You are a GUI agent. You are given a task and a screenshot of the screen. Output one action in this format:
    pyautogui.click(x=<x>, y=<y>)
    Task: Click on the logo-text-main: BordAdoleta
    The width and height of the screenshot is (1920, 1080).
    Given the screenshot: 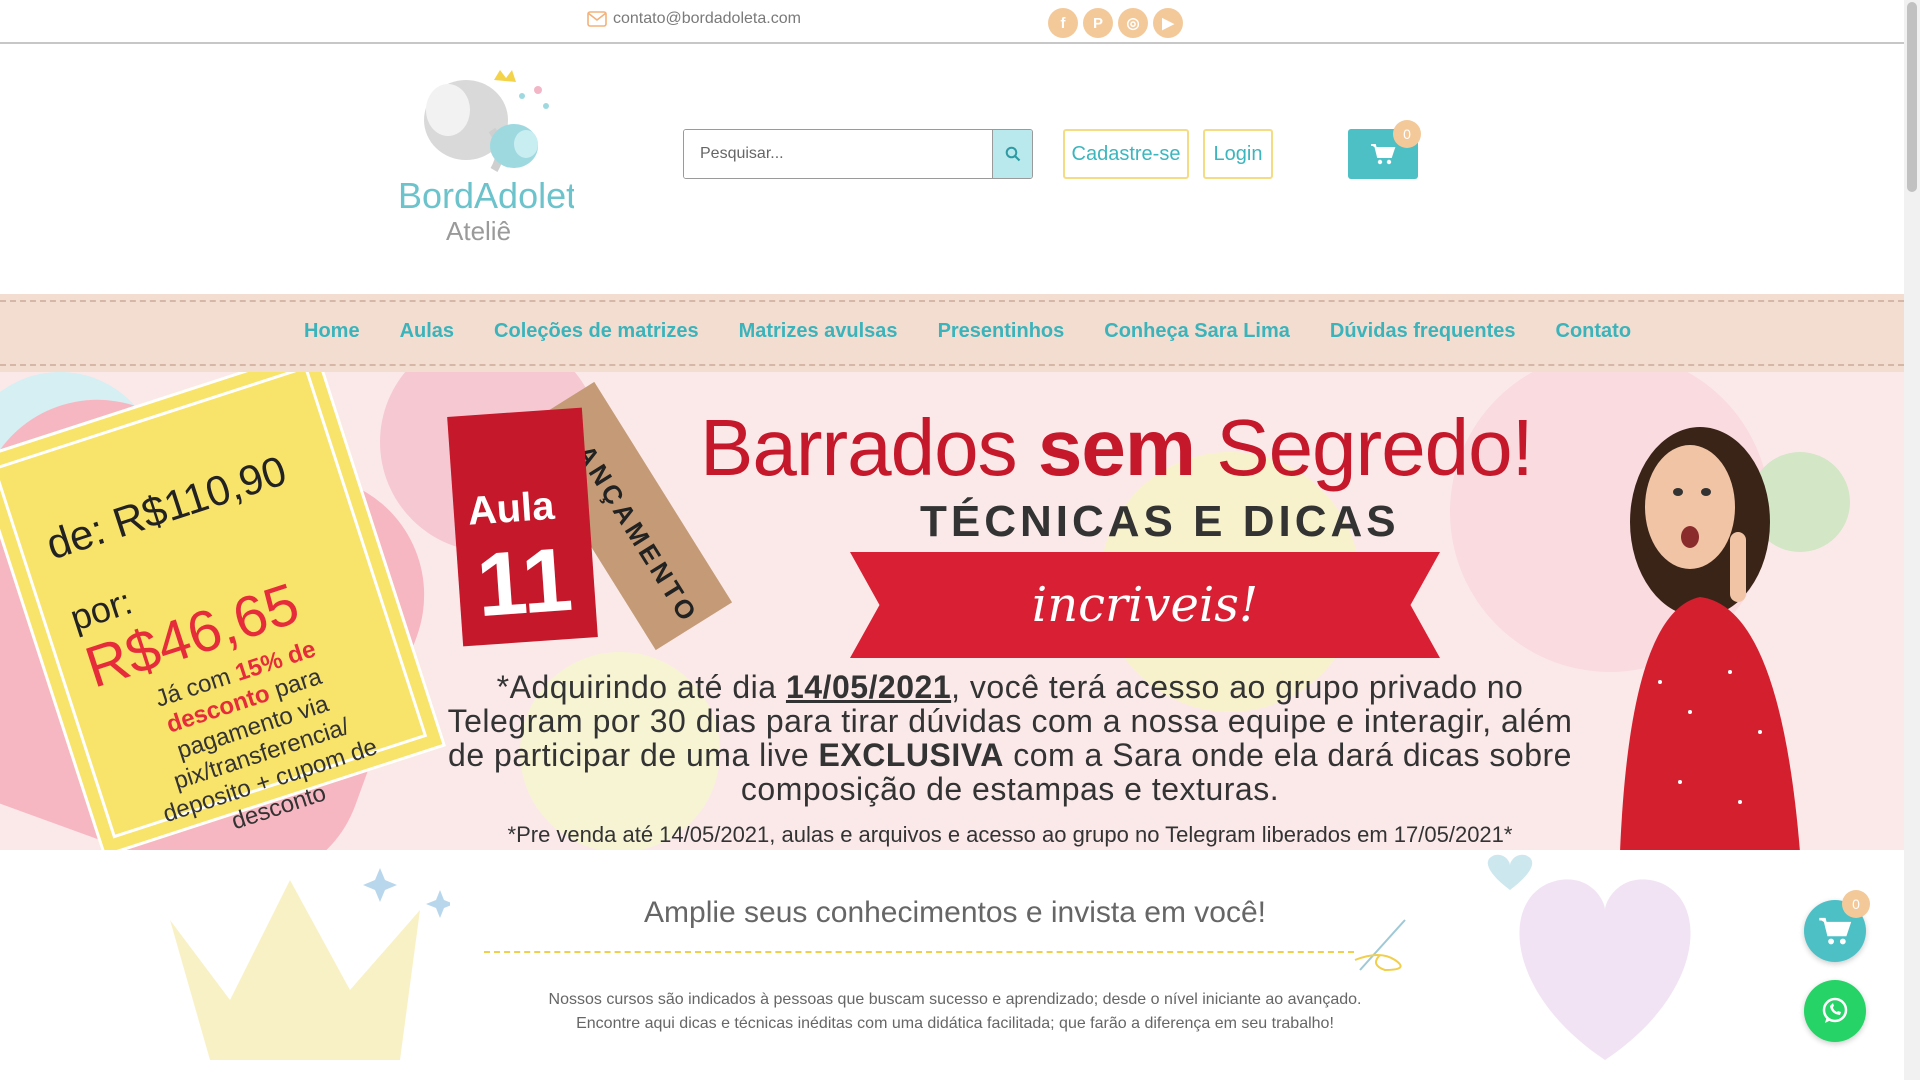 What is the action you would take?
    pyautogui.click(x=486, y=195)
    